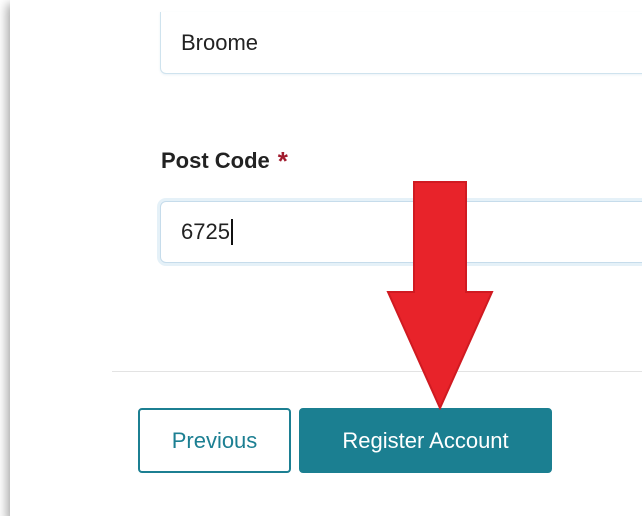 This screenshot has width=642, height=516. What do you see at coordinates (282, 161) in the screenshot?
I see `required-asterisk-icon: *` at bounding box center [282, 161].